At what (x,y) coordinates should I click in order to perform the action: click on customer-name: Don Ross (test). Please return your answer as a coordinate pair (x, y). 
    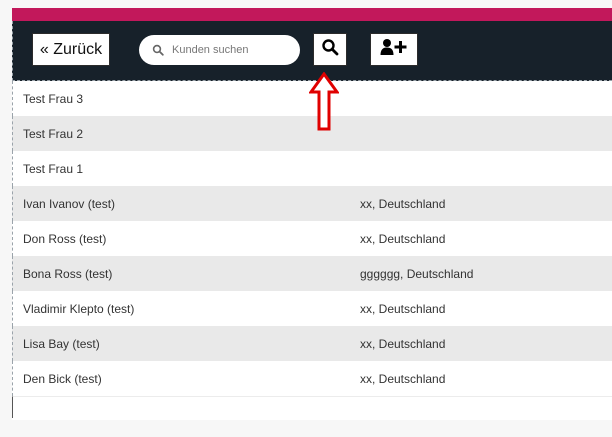
    Looking at the image, I should click on (65, 238).